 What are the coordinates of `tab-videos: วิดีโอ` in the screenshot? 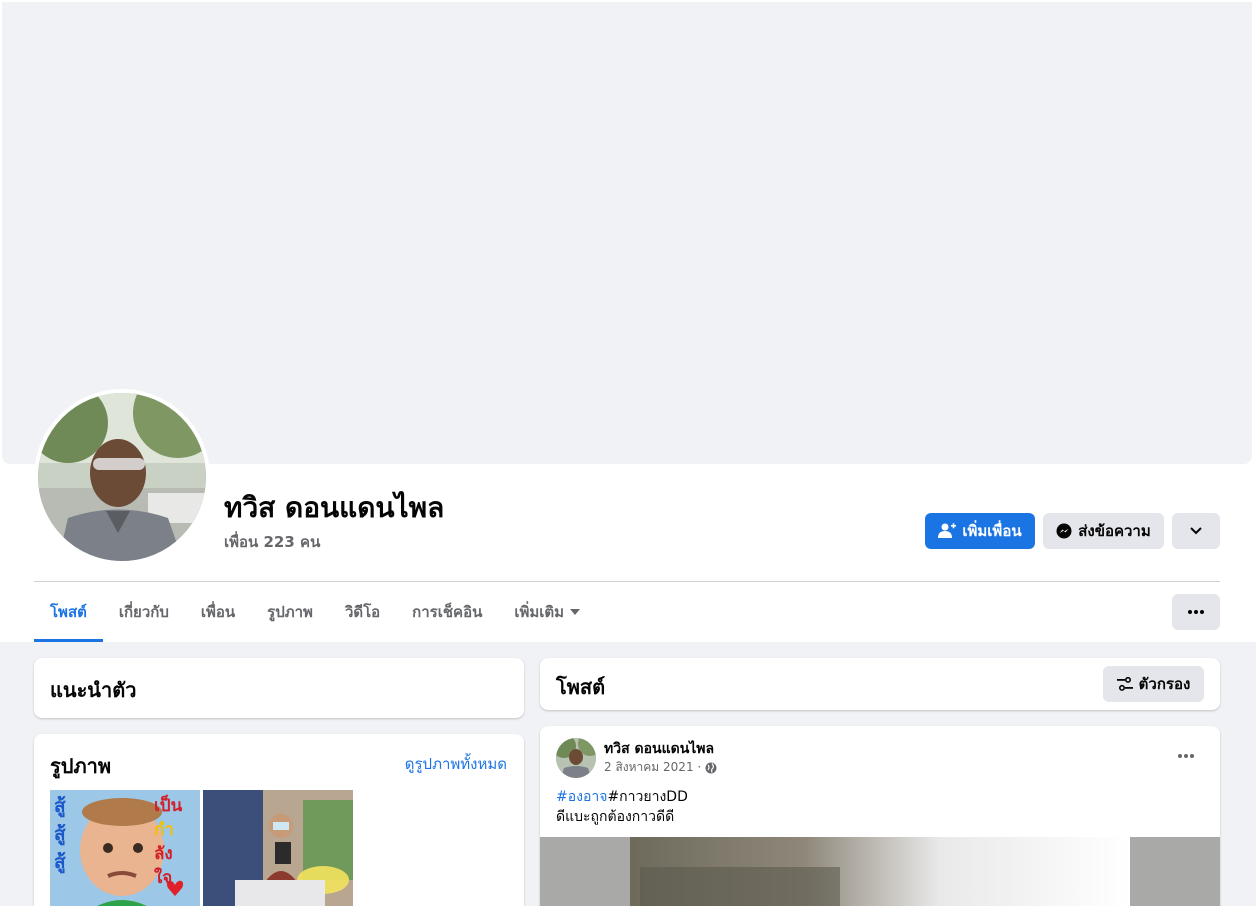 It's located at (362, 612).